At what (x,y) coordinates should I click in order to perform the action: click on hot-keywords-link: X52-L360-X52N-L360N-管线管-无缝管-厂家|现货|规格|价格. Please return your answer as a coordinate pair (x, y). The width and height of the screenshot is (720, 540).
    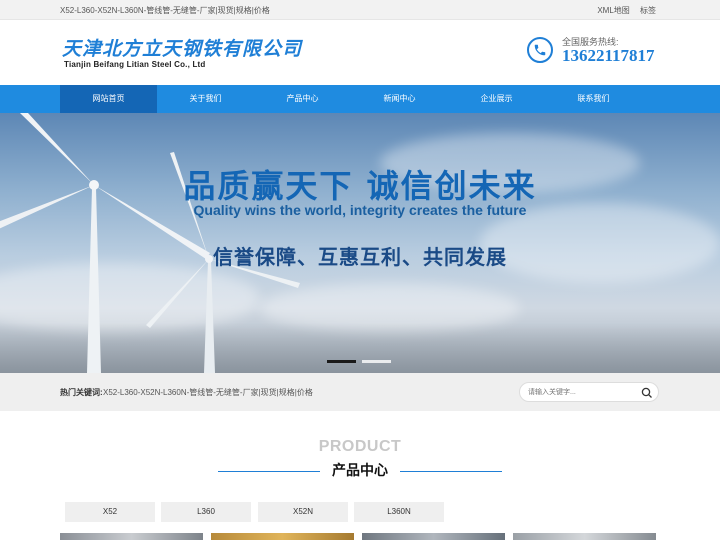
    Looking at the image, I should click on (208, 392).